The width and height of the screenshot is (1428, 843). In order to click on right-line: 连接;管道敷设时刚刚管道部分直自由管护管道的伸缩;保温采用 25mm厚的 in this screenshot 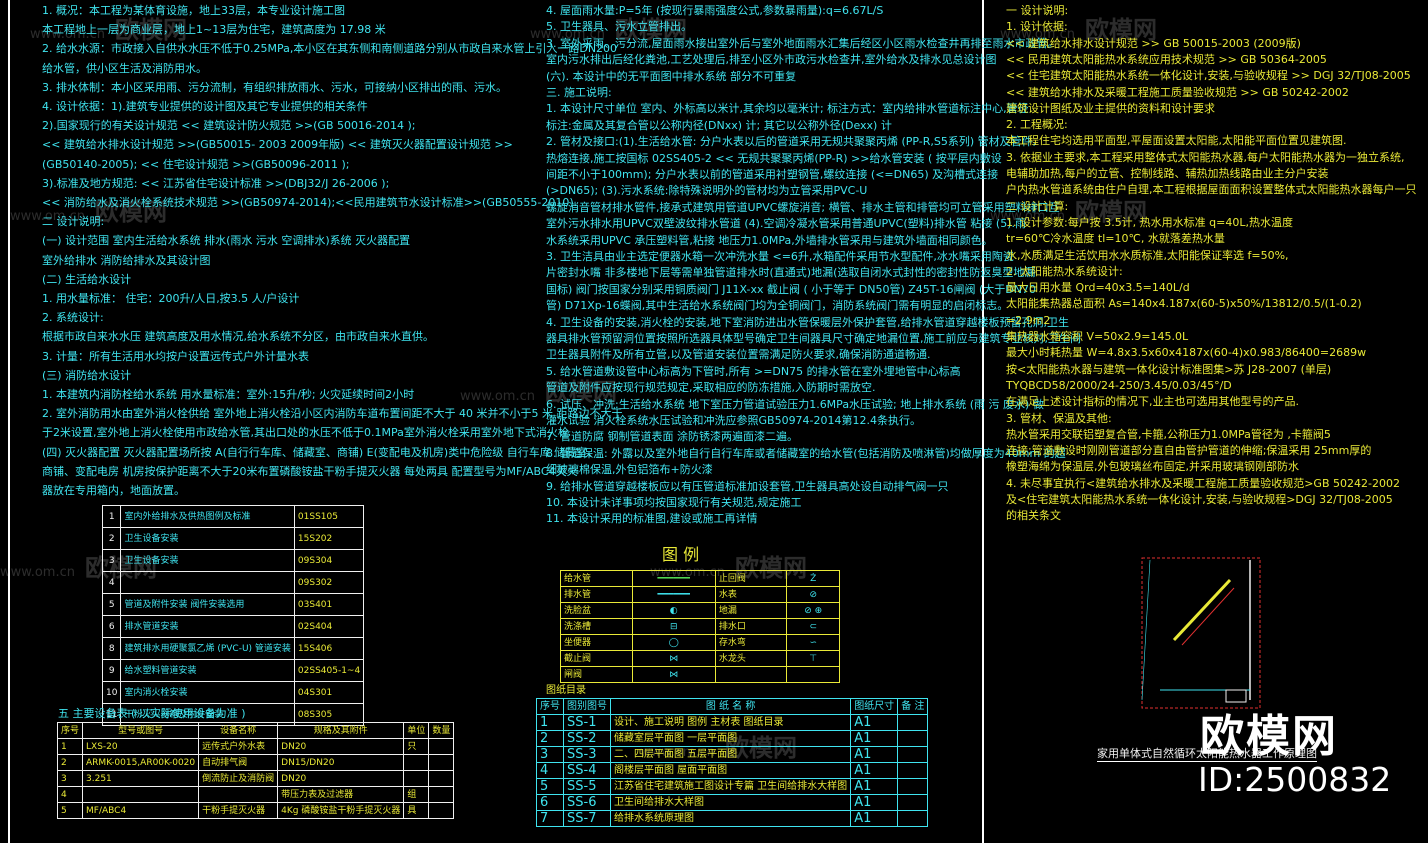, I will do `click(1189, 451)`.